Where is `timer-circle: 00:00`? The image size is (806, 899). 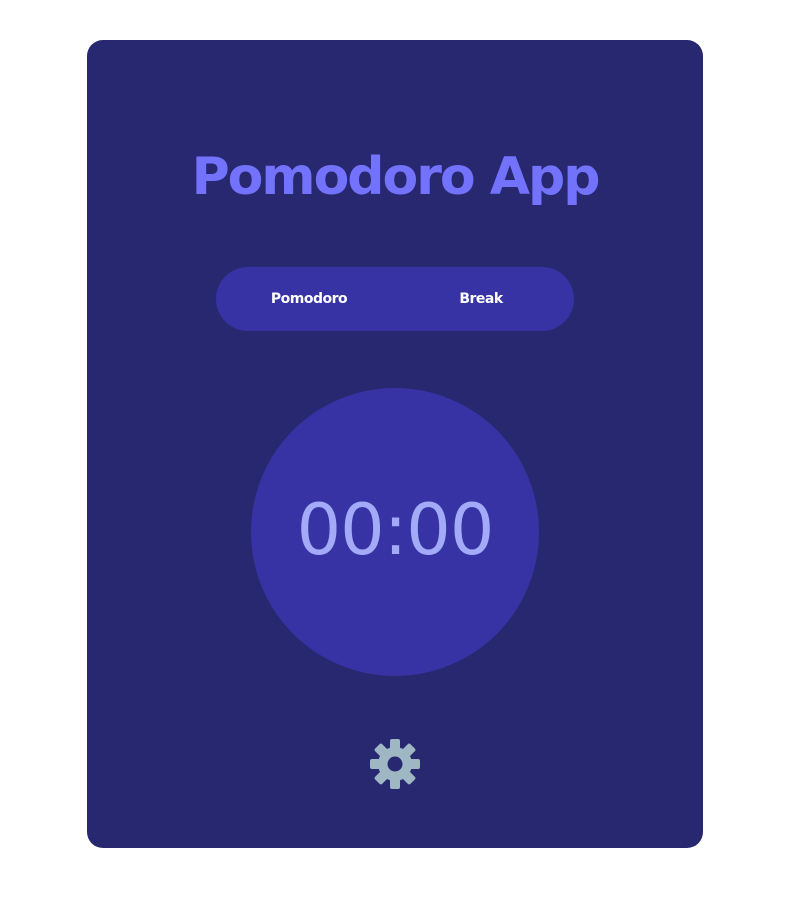
timer-circle: 00:00 is located at coordinates (395, 532).